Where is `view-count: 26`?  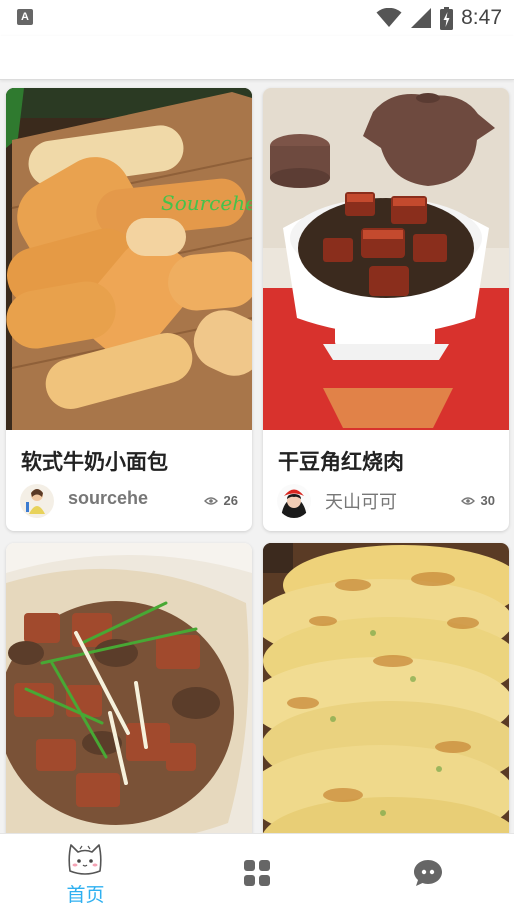 view-count: 26 is located at coordinates (220, 500).